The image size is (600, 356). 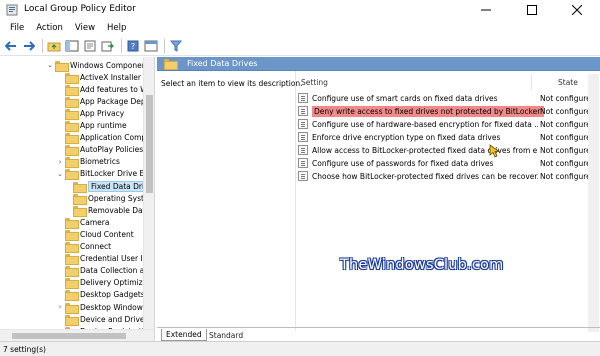 I want to click on back-button, so click(x=11, y=46).